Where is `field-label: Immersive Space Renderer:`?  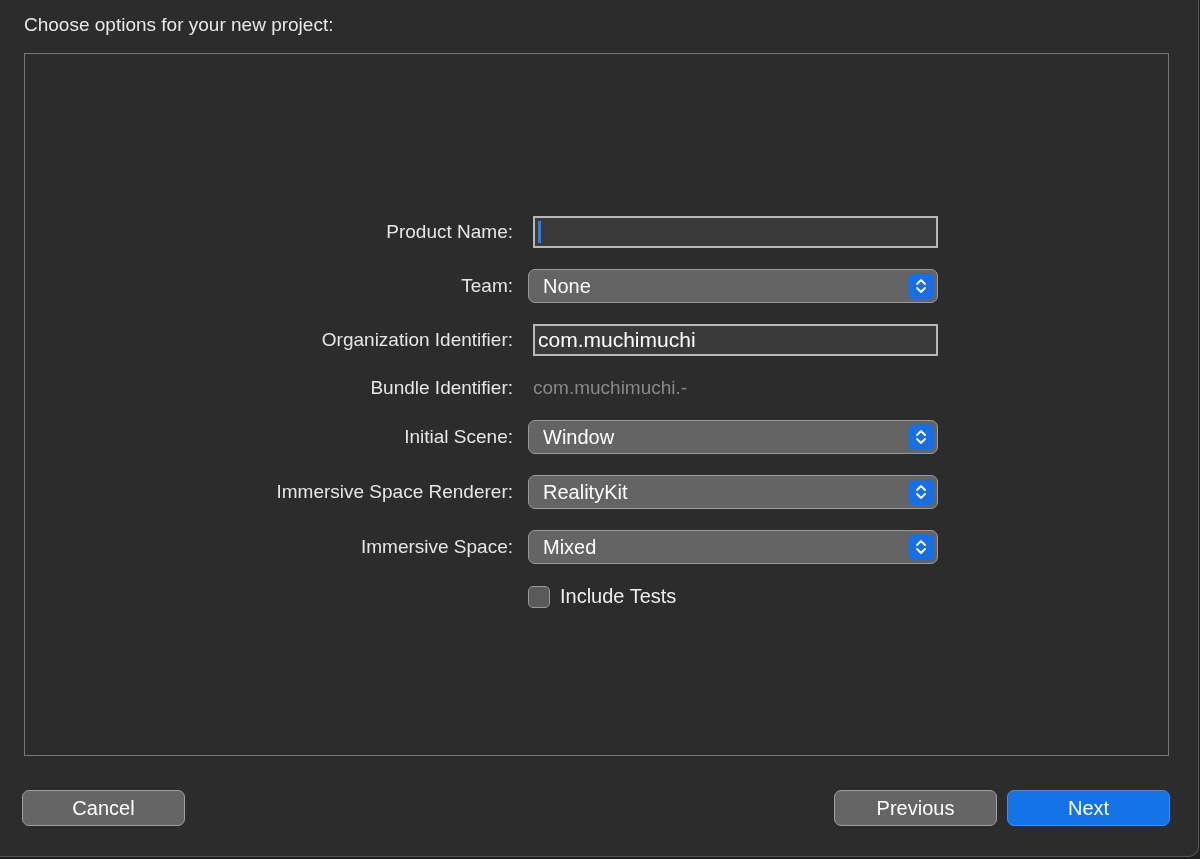
field-label: Immersive Space Renderer: is located at coordinates (394, 492).